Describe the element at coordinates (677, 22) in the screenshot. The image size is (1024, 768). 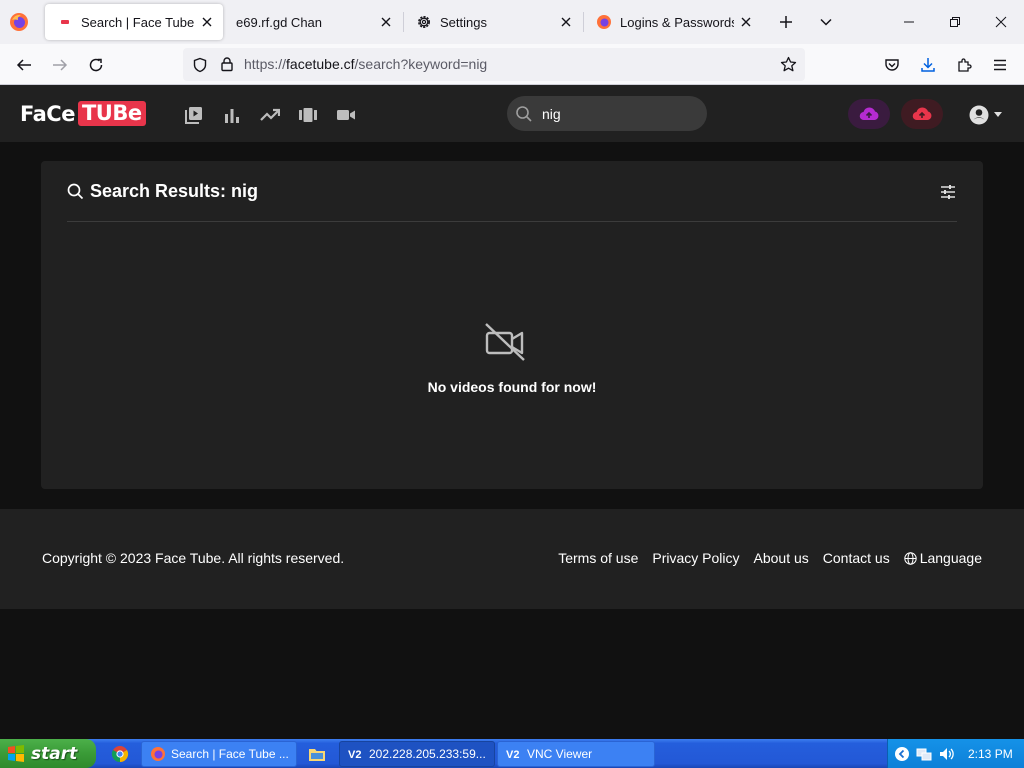
I see `tab-title: Logins & Passwords` at that location.